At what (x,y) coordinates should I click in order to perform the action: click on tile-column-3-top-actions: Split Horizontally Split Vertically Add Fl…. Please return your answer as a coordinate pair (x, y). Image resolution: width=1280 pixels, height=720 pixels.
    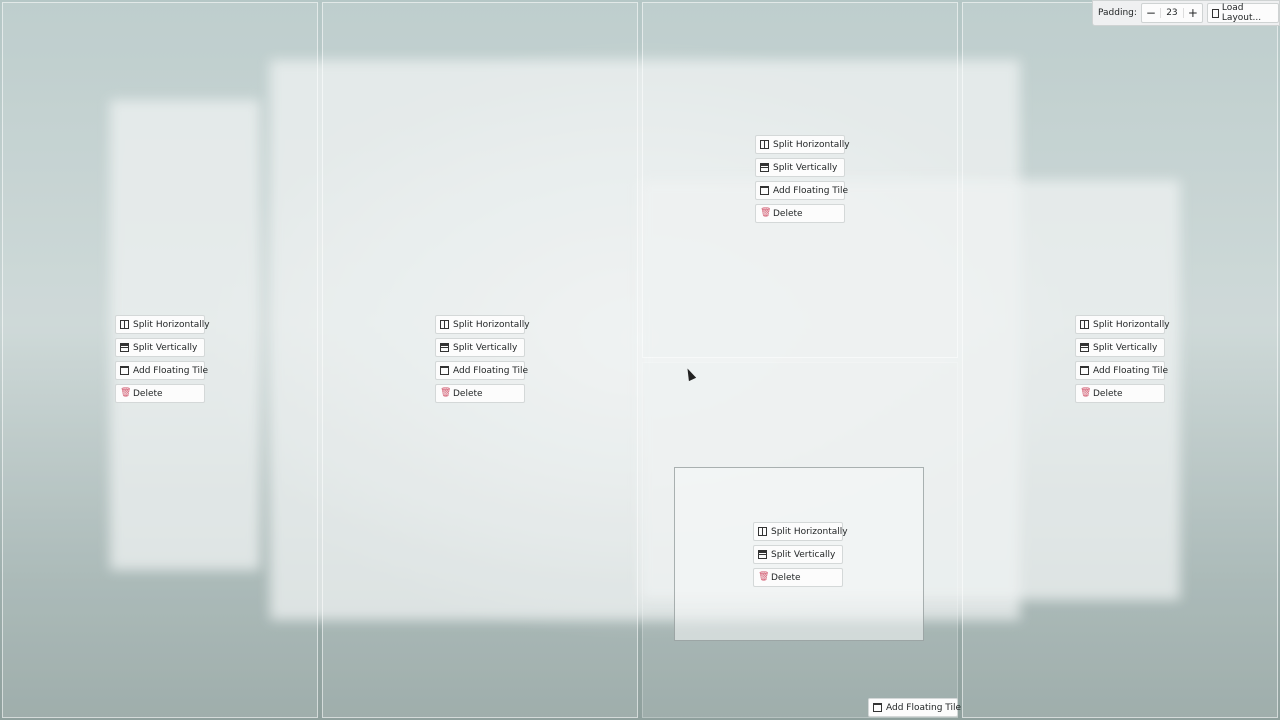
    Looking at the image, I should click on (802, 179).